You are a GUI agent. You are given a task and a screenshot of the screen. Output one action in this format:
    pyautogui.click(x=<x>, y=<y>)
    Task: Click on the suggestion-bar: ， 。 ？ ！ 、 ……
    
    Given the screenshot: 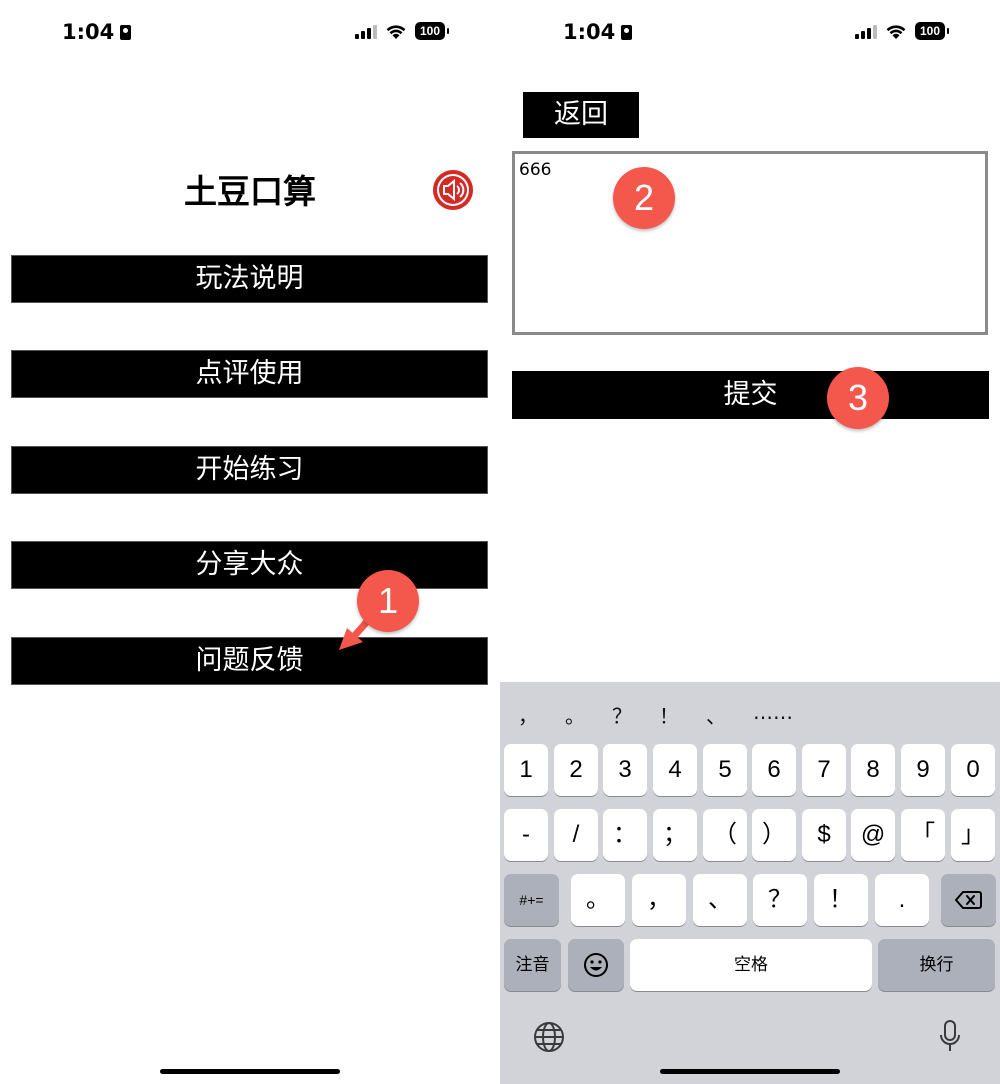 What is the action you would take?
    pyautogui.click(x=665, y=714)
    